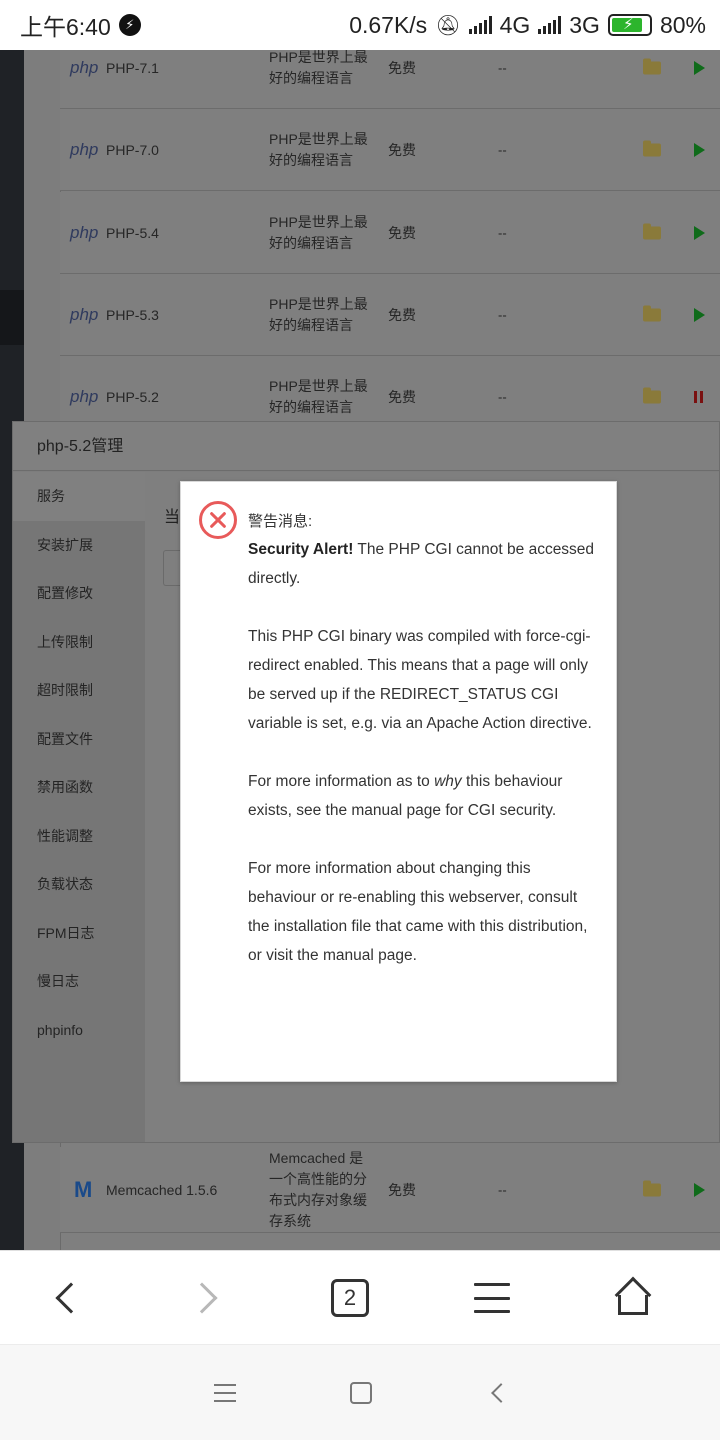 This screenshot has width=720, height=1440. I want to click on mute-bell-icon: 🔕︎, so click(448, 25).